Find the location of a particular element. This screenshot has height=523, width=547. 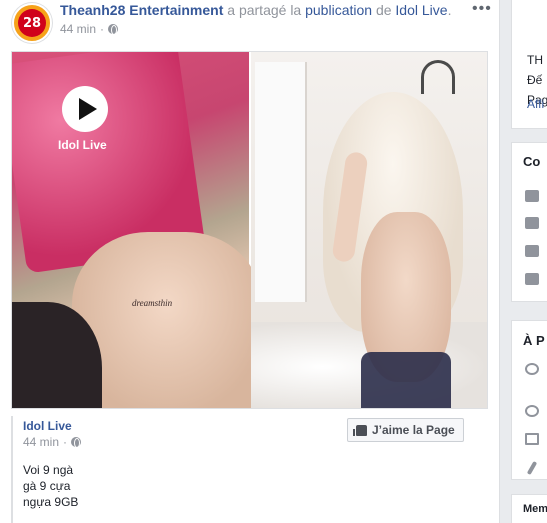

play-logo-icon is located at coordinates (85, 109).